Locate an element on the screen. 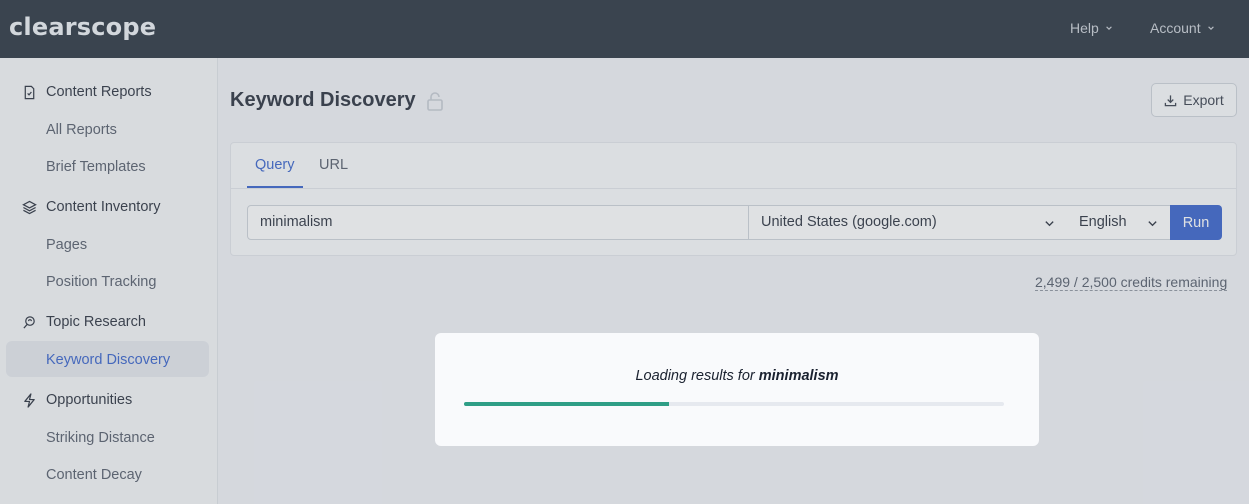  progress-fill is located at coordinates (567, 404).